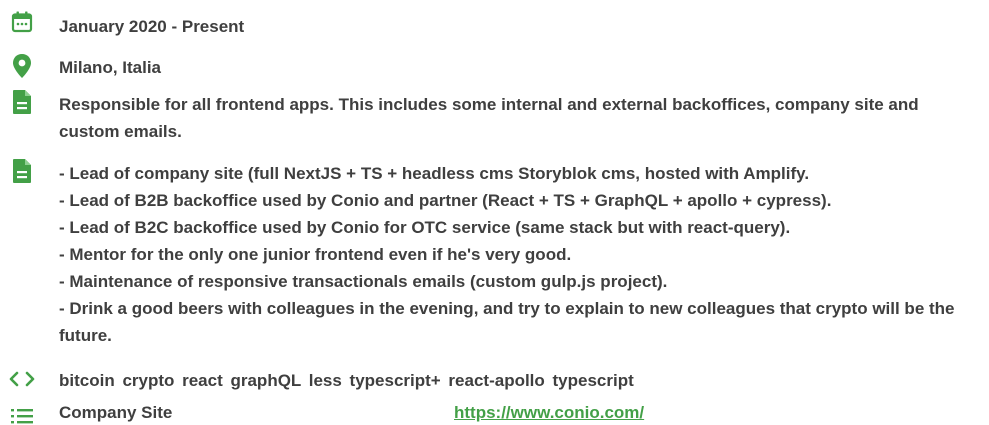  Describe the element at coordinates (152, 26) in the screenshot. I see `date-range: January 2020 - Present` at that location.